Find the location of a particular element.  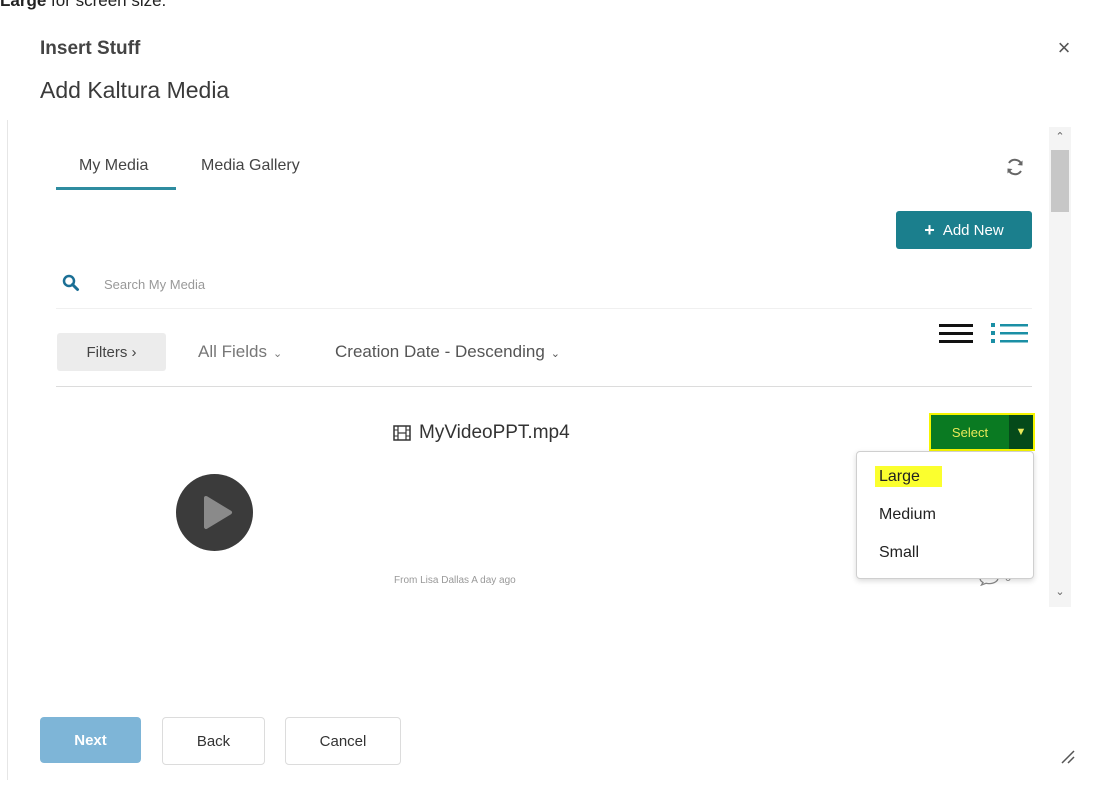

sort-dropdown: Creation Date - Descending ⌄ is located at coordinates (447, 352).